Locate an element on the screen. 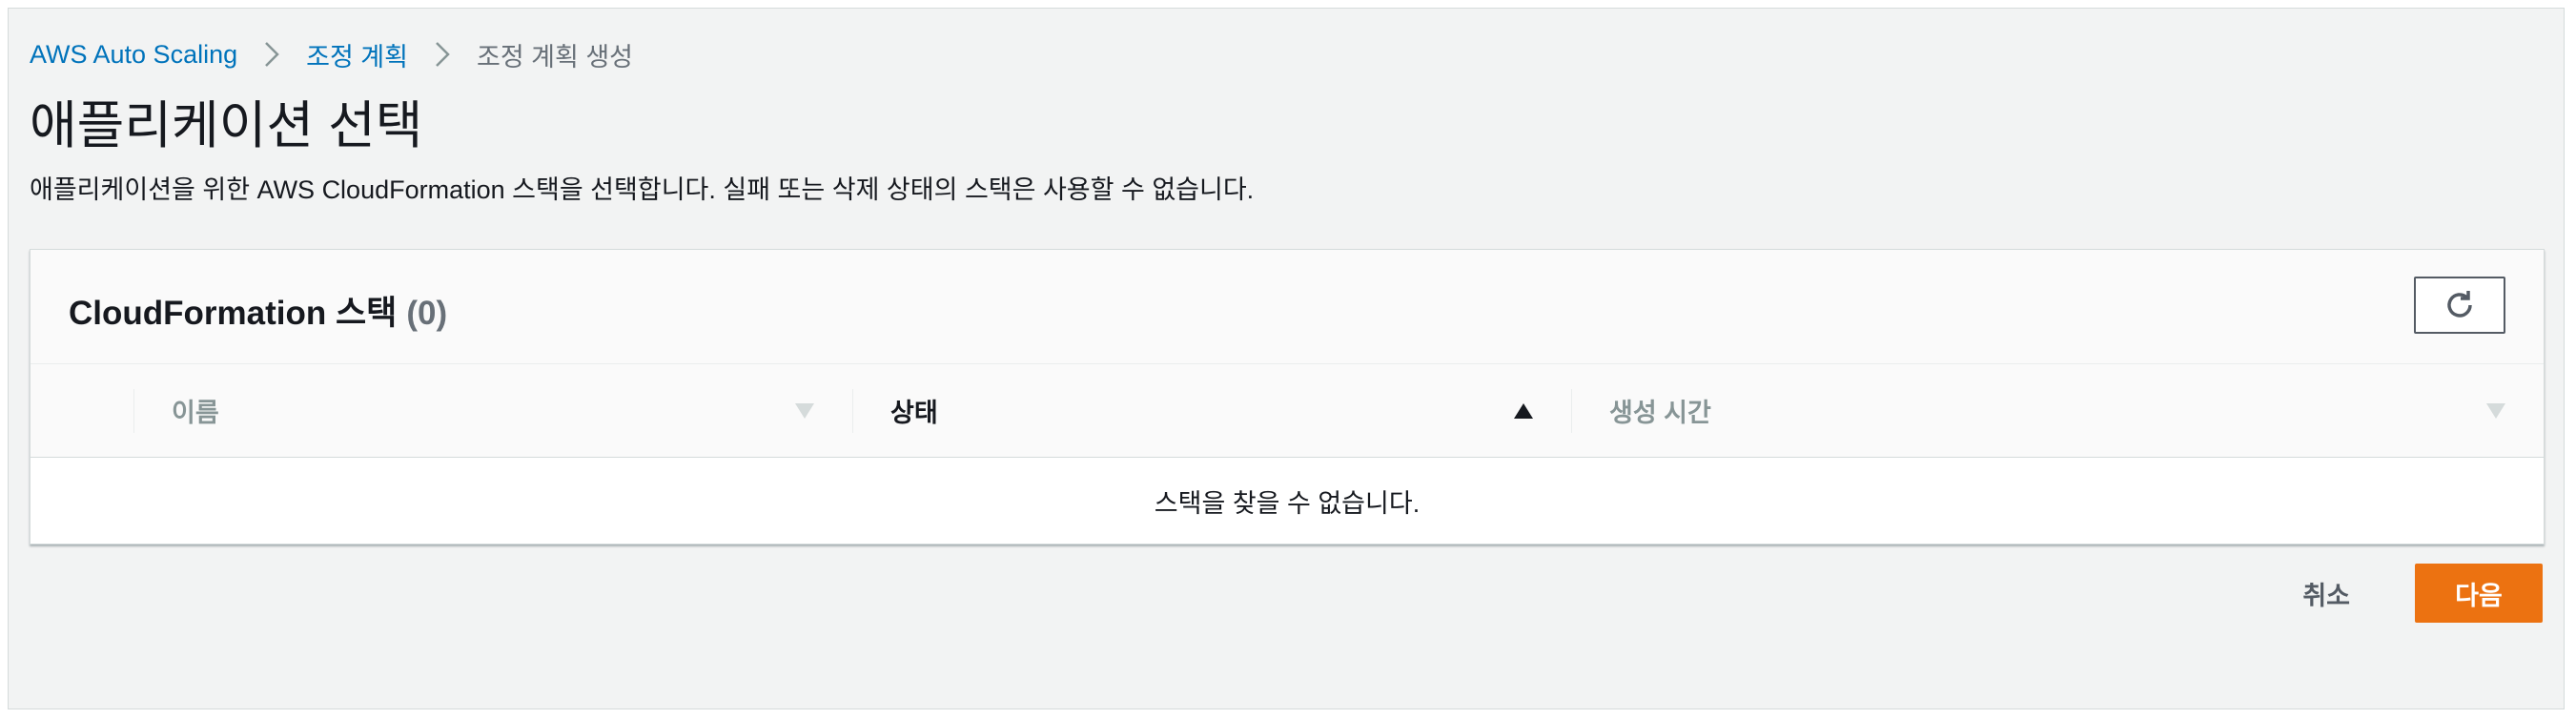 The image size is (2576, 719). refresh-button is located at coordinates (2459, 305).